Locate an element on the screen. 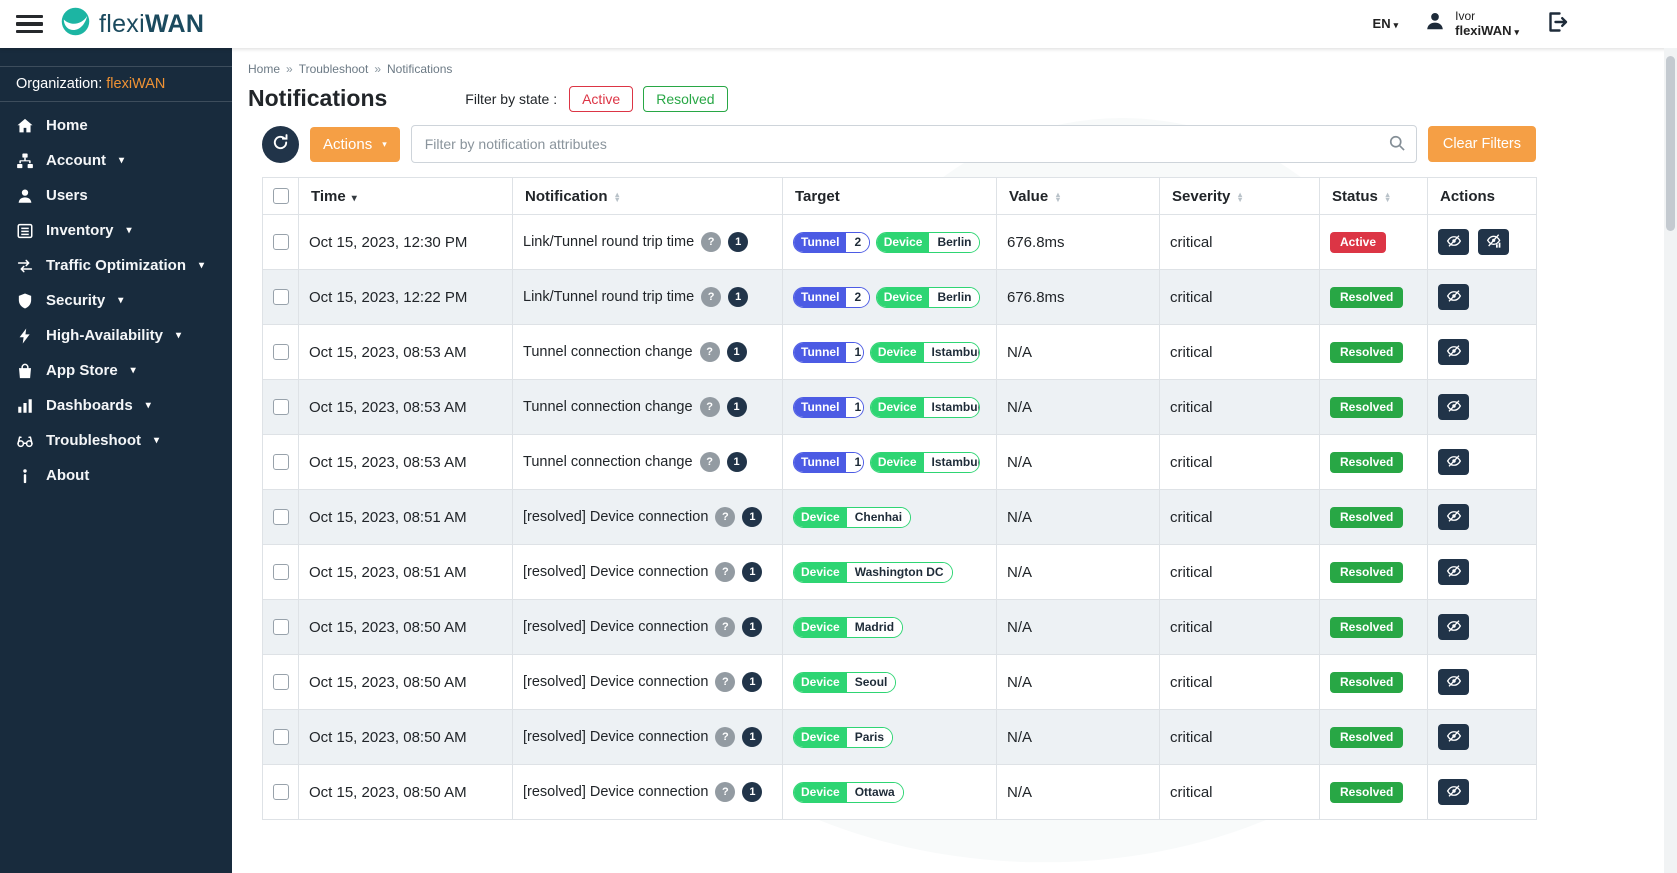  eye-slash-alt-button is located at coordinates (1493, 242).